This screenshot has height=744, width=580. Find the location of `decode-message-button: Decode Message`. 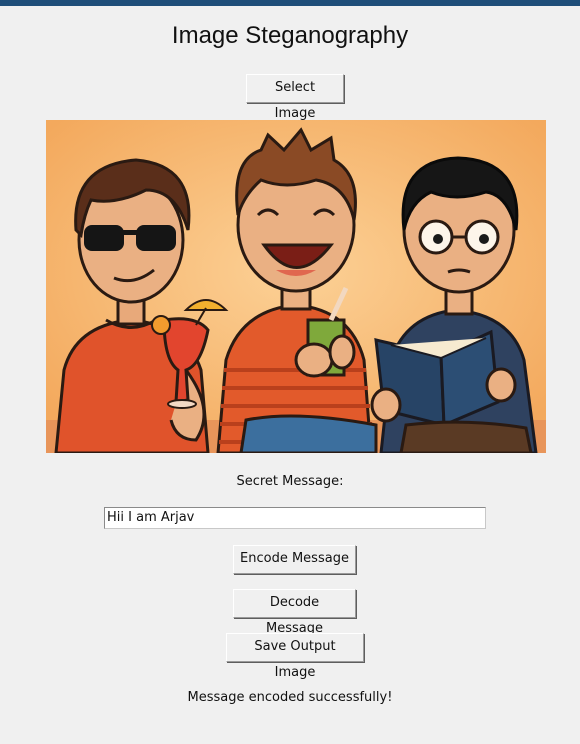

decode-message-button: Decode Message is located at coordinates (294, 612).